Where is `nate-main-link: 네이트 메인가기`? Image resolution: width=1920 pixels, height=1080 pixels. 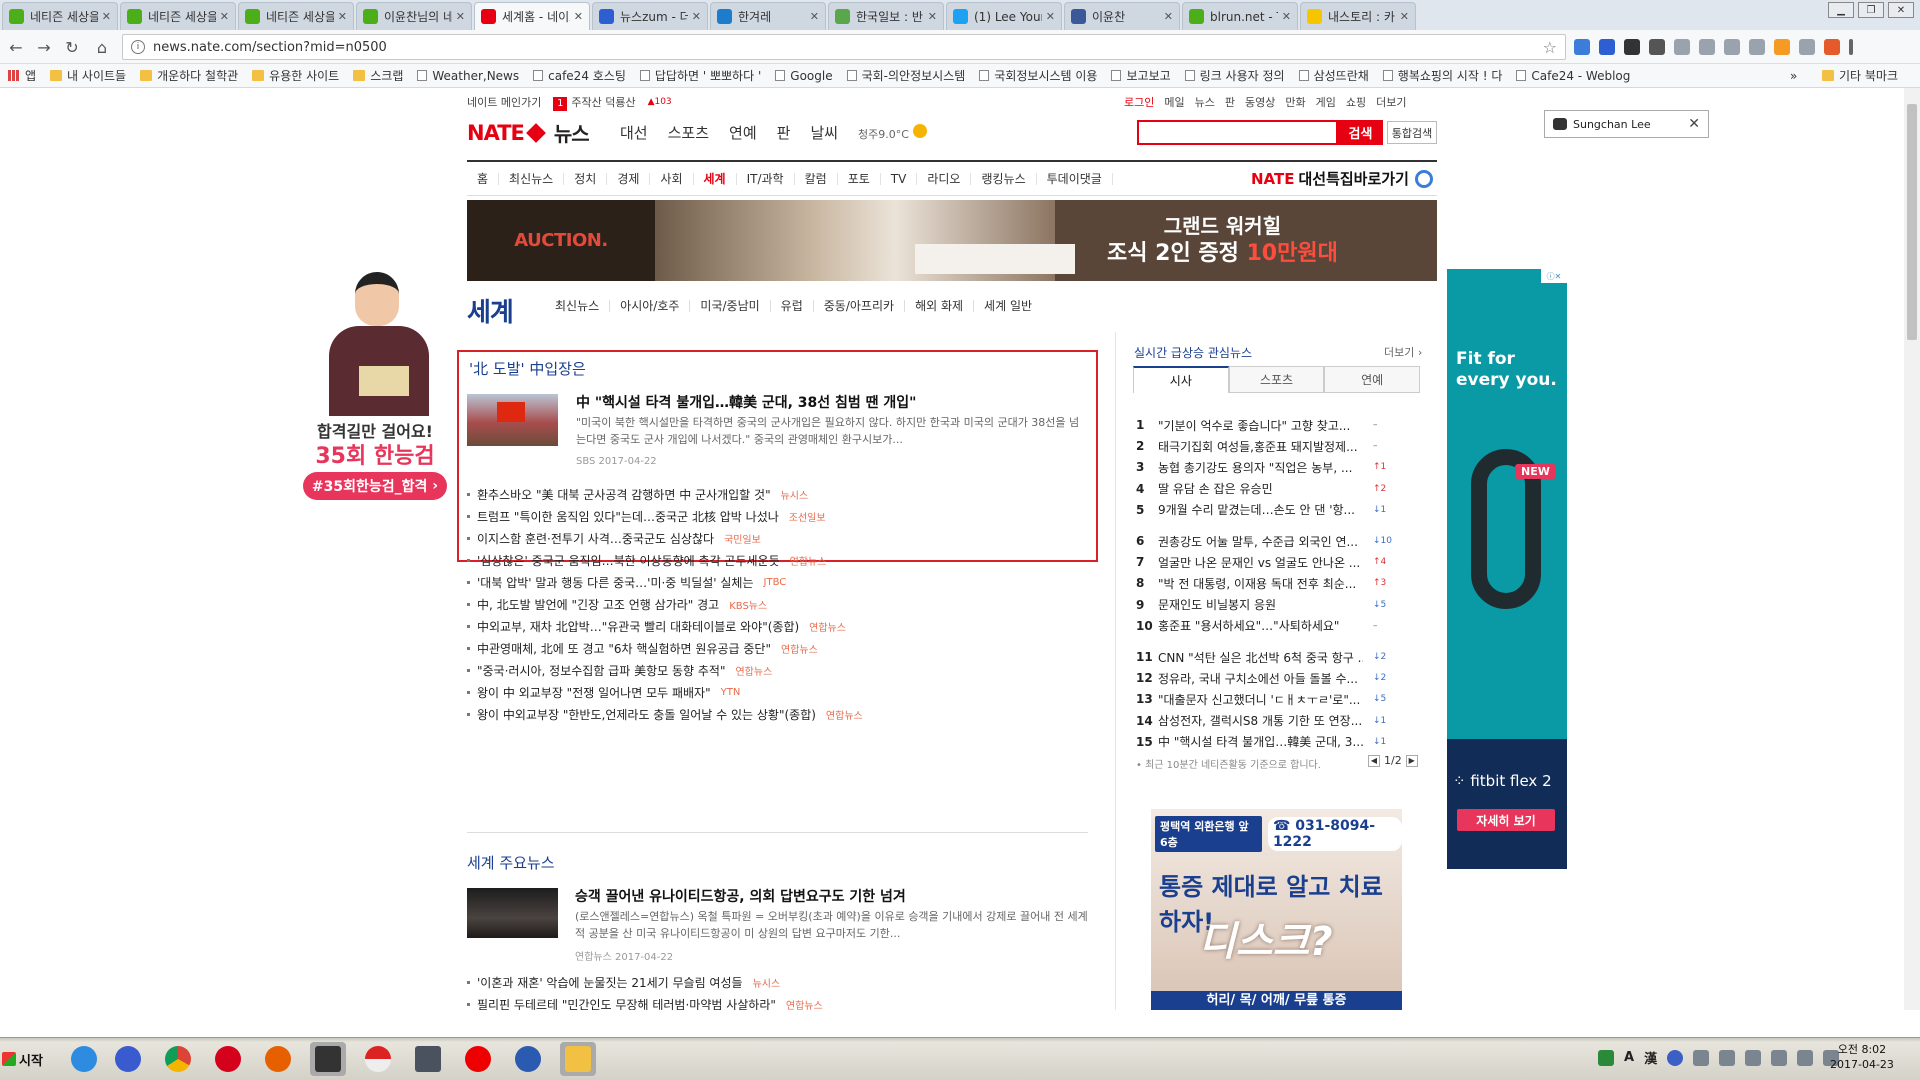 nate-main-link: 네이트 메인가기 is located at coordinates (504, 102).